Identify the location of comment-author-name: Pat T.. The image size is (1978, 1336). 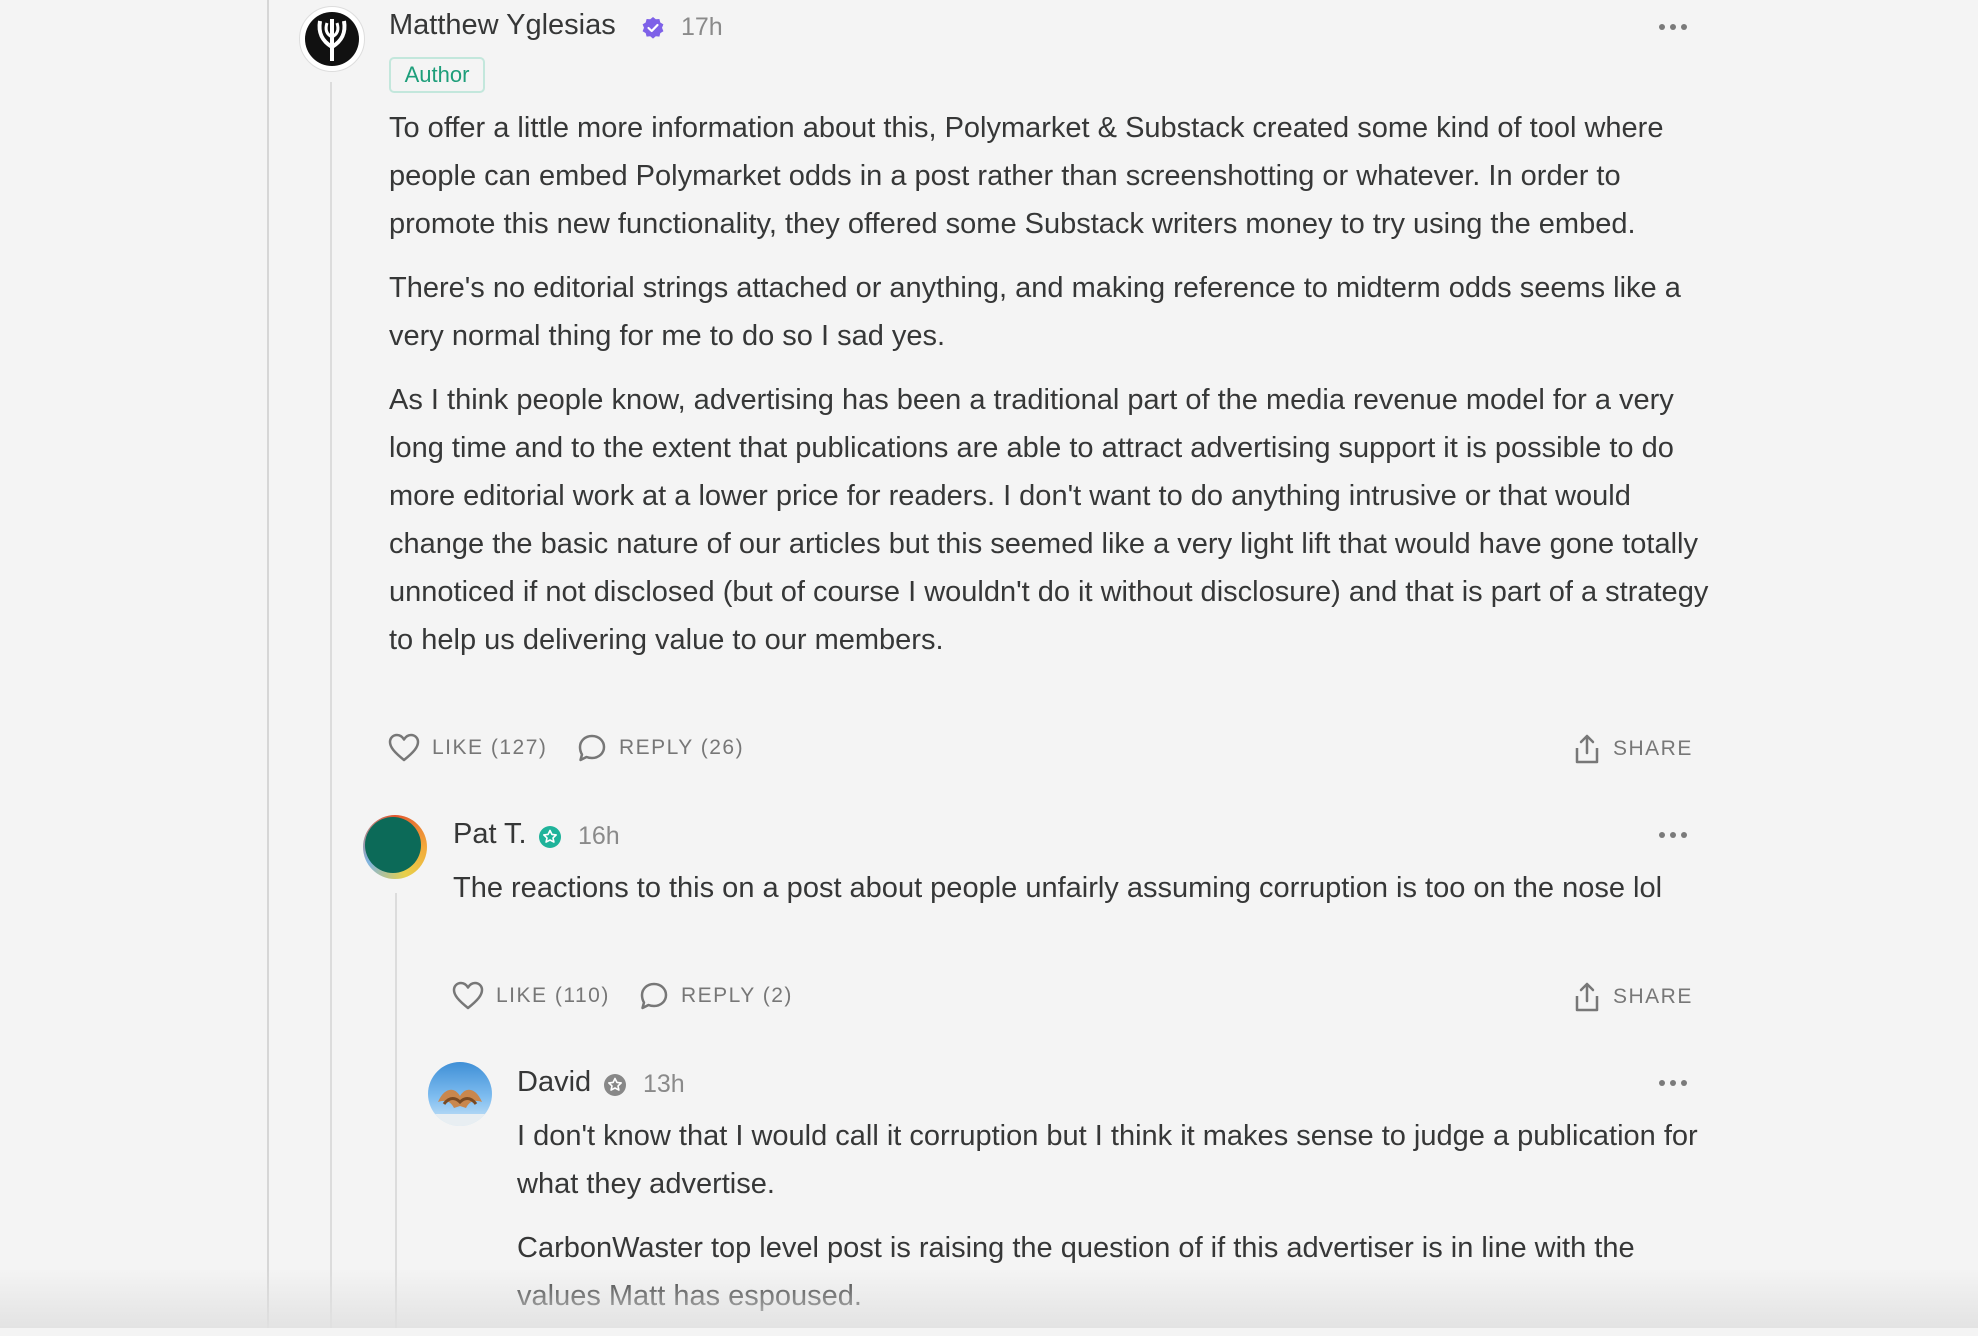
(490, 834).